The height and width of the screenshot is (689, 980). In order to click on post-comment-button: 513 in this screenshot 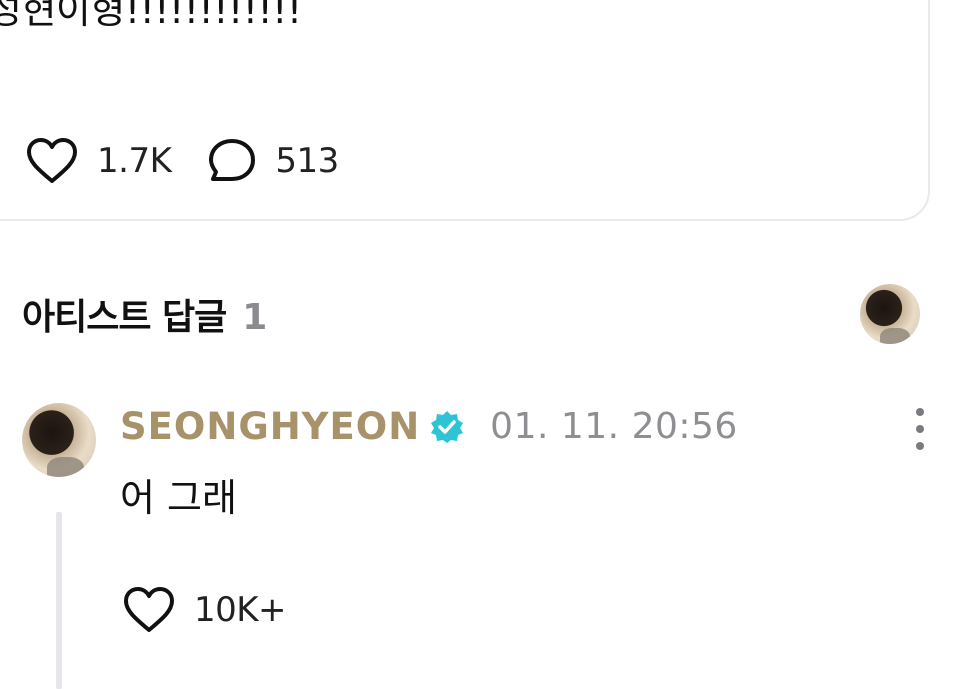, I will do `click(273, 161)`.